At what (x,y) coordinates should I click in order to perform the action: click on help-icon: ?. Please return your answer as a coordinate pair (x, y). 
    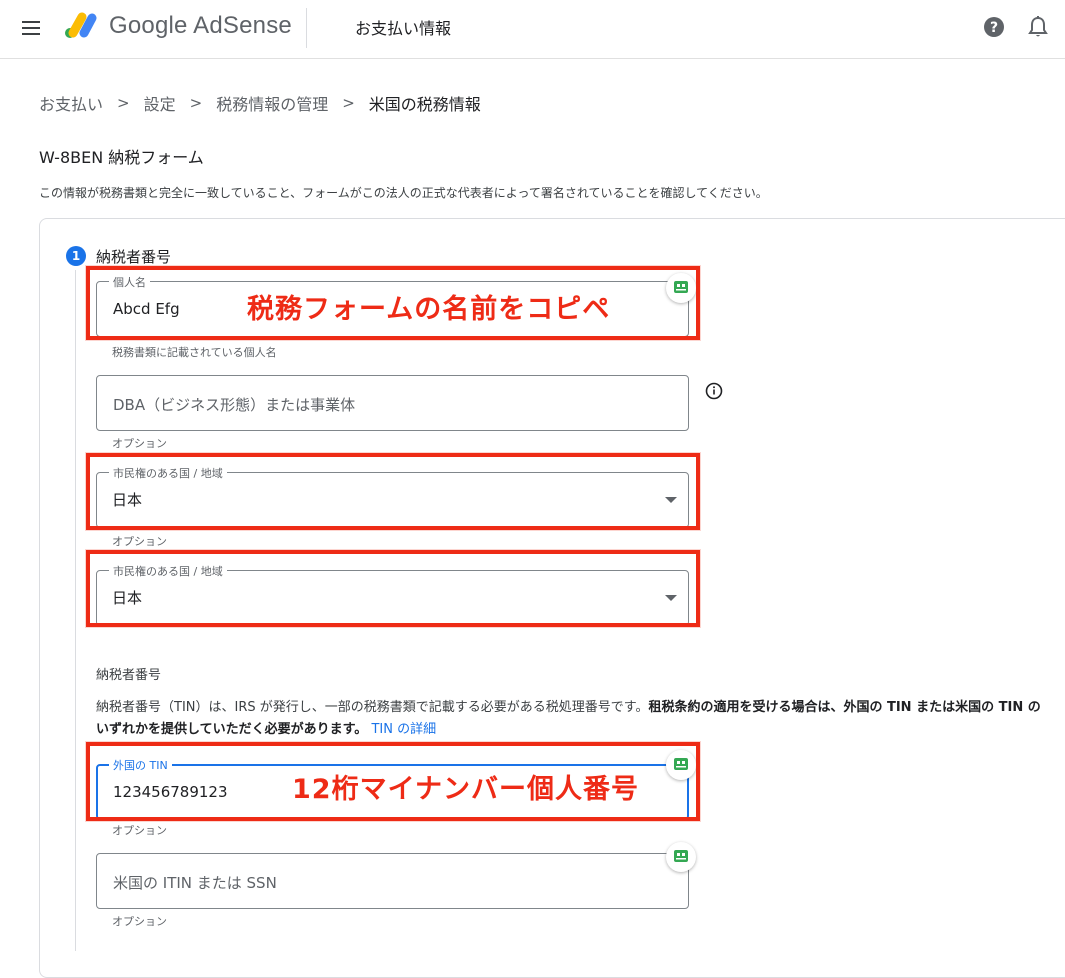
    Looking at the image, I should click on (994, 27).